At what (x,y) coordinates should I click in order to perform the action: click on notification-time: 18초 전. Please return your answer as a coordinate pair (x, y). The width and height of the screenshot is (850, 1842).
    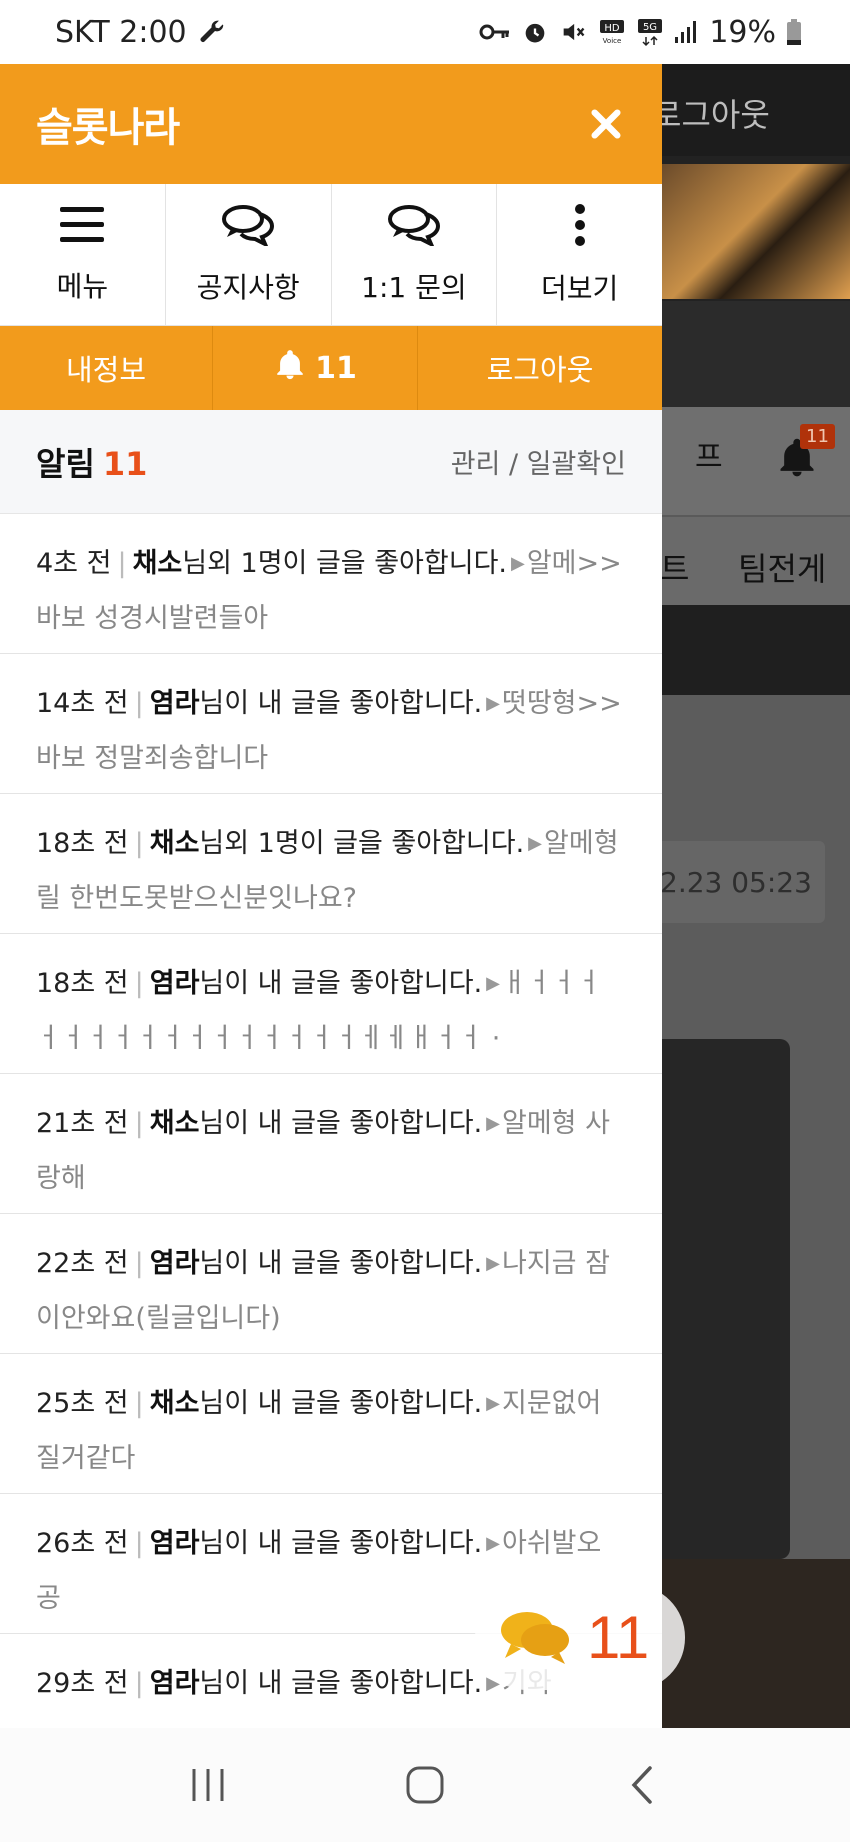
    Looking at the image, I should click on (82, 843).